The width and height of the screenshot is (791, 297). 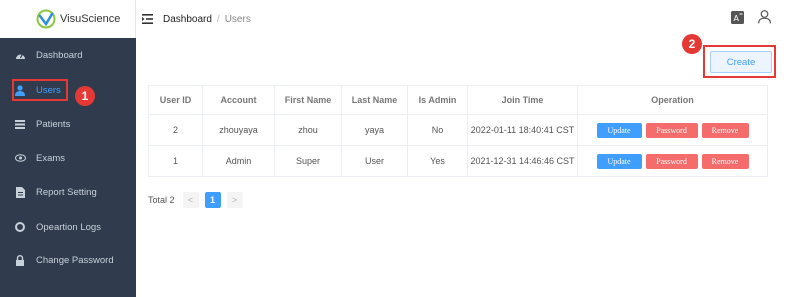 What do you see at coordinates (238, 161) in the screenshot?
I see `cell-account: Admin` at bounding box center [238, 161].